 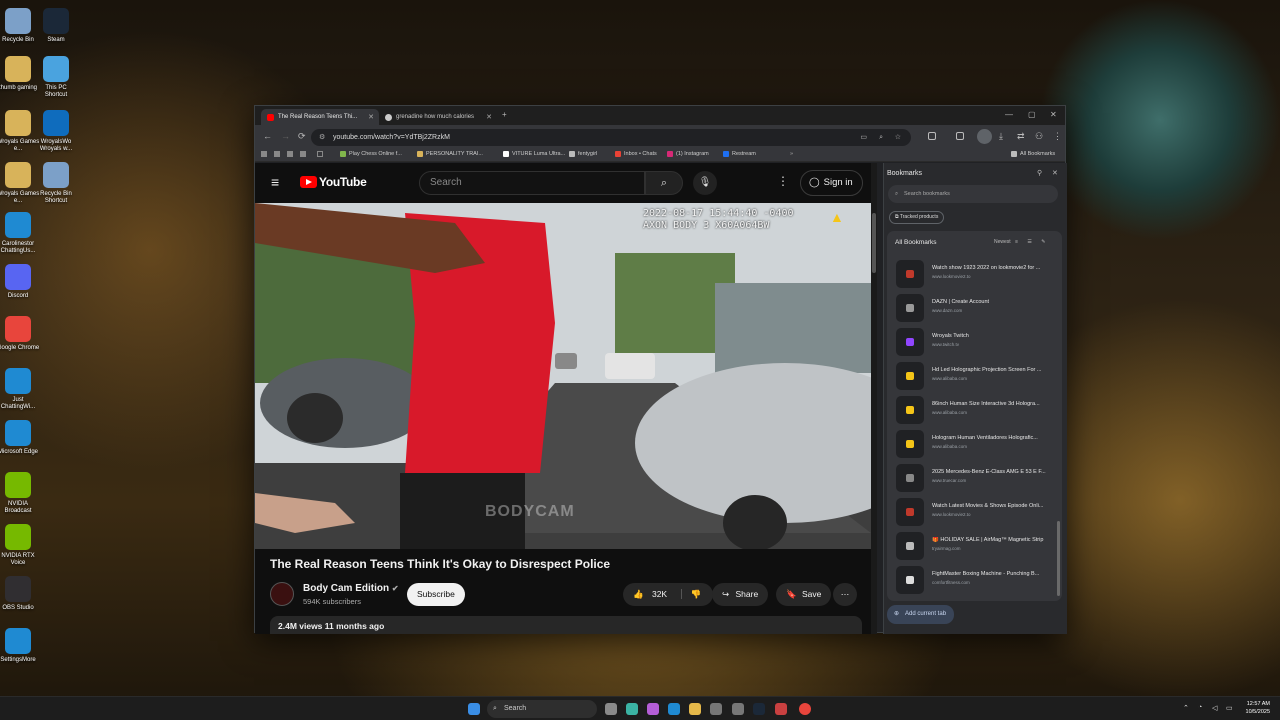 I want to click on channel-name: Body Cam Edition ✔, so click(x=351, y=588).